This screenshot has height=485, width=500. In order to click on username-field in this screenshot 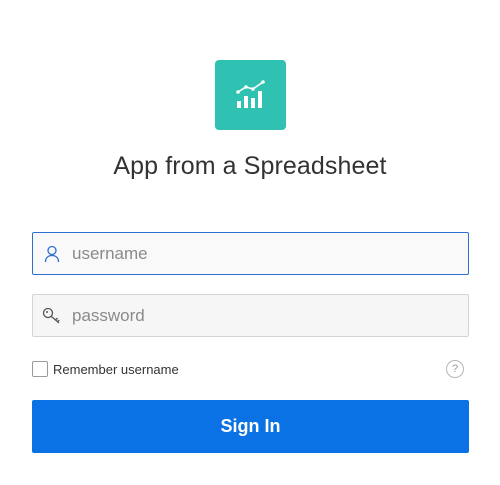, I will do `click(250, 253)`.